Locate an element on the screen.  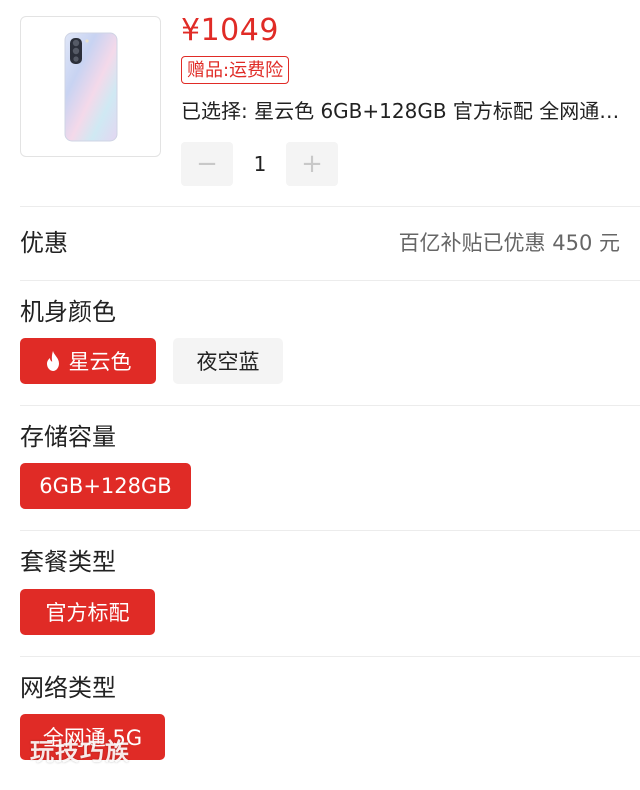
chip-label: 官方标配 is located at coordinates (87, 613).